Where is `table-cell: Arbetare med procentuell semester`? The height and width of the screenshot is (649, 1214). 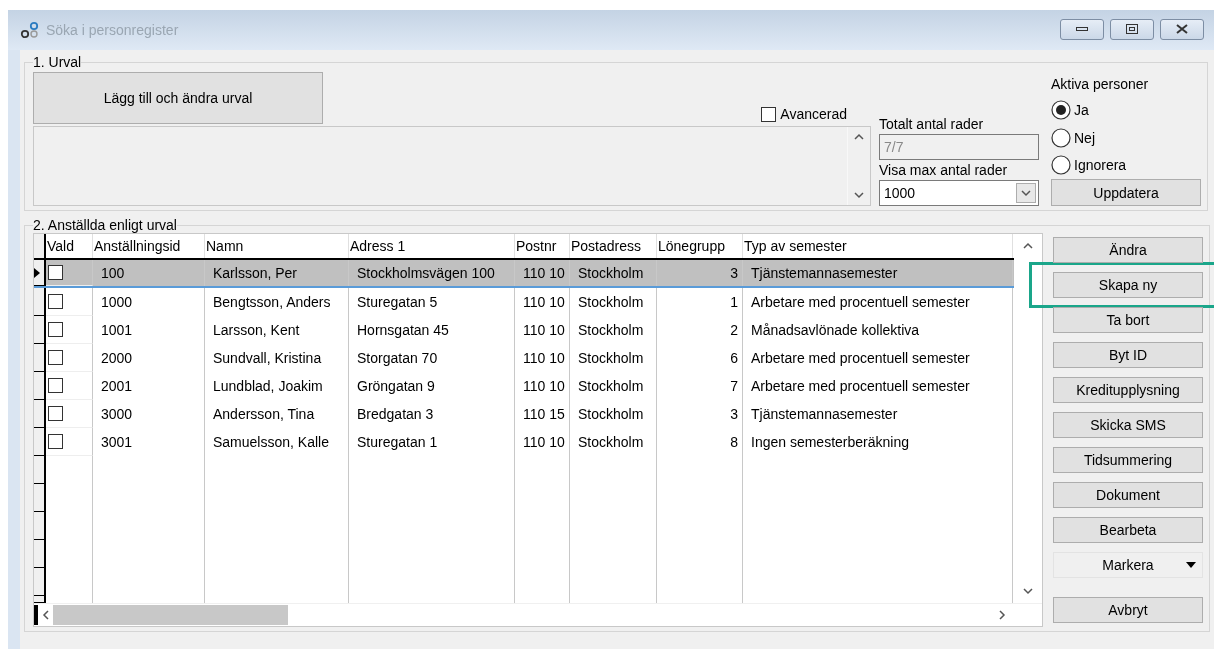 table-cell: Arbetare med procentuell semester is located at coordinates (860, 386).